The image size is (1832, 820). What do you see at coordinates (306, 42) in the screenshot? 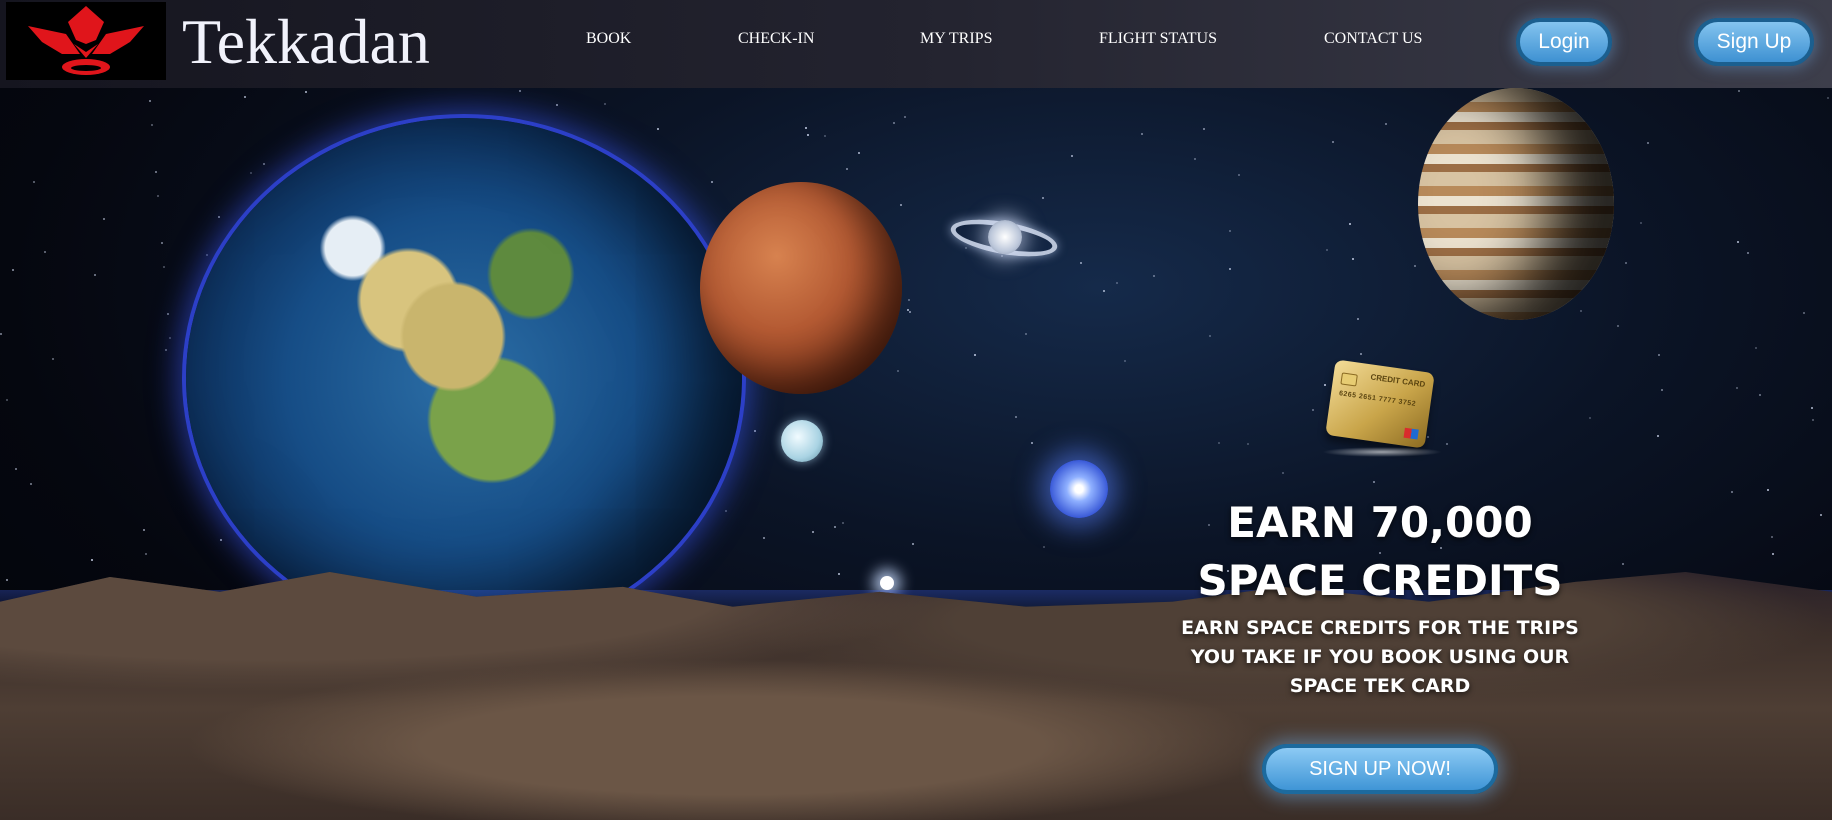
I see `brand-name: Tekkadan` at bounding box center [306, 42].